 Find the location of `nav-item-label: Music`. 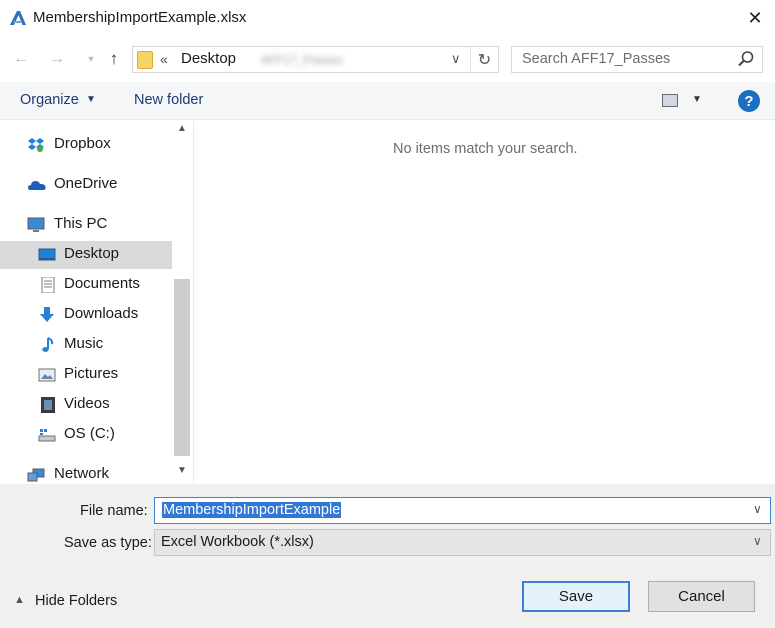

nav-item-label: Music is located at coordinates (84, 343).